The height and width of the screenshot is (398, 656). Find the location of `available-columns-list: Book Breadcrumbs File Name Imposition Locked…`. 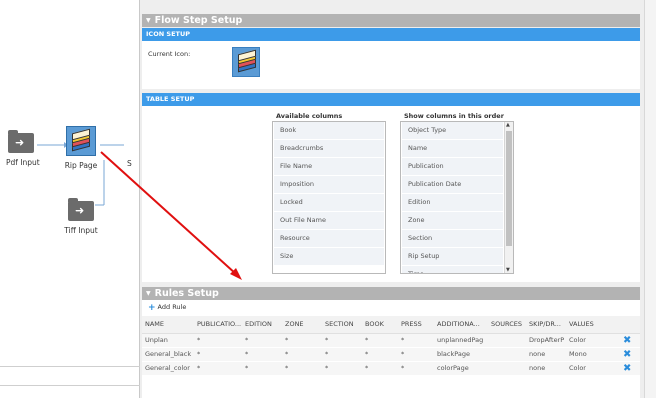

available-columns-list: Book Breadcrumbs File Name Imposition Locked… is located at coordinates (329, 197).